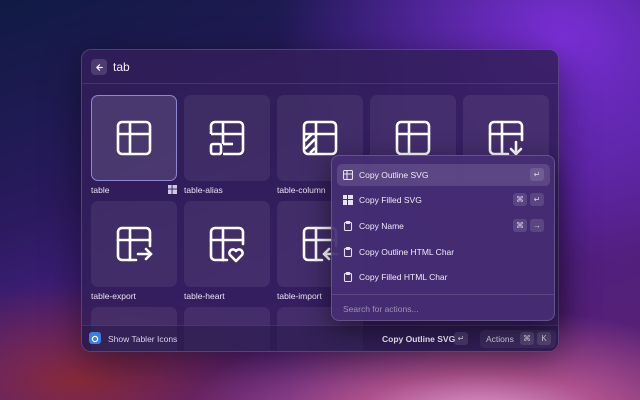 Image resolution: width=640 pixels, height=400 pixels. What do you see at coordinates (443, 175) in the screenshot?
I see `menu-item-copy-outline-svg: Copy Outline SVG ↵` at bounding box center [443, 175].